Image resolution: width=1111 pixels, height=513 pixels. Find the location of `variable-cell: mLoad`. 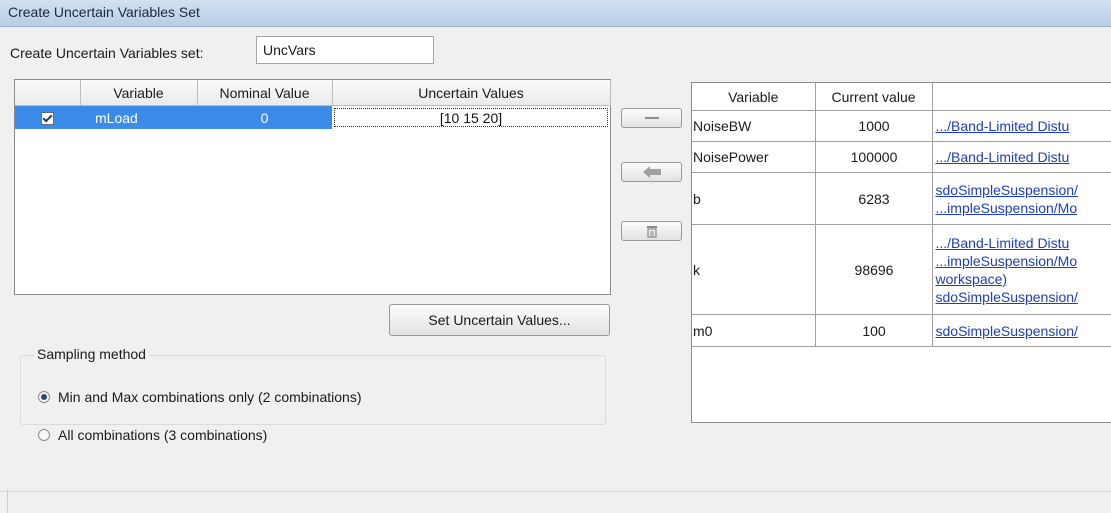

variable-cell: mLoad is located at coordinates (138, 117).